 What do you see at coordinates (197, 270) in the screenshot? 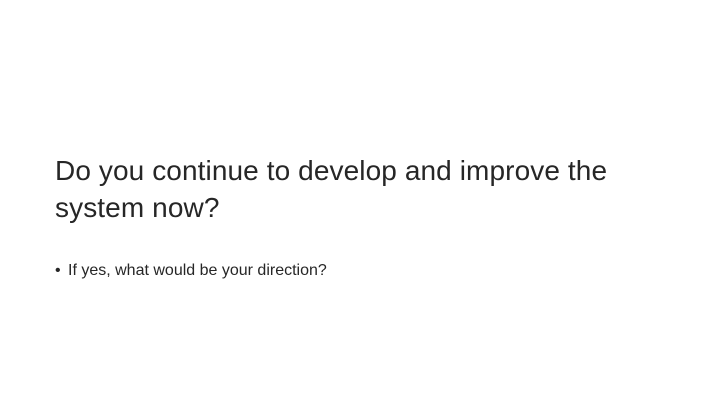
I see `bullet-text: If yes, what would be your direction?` at bounding box center [197, 270].